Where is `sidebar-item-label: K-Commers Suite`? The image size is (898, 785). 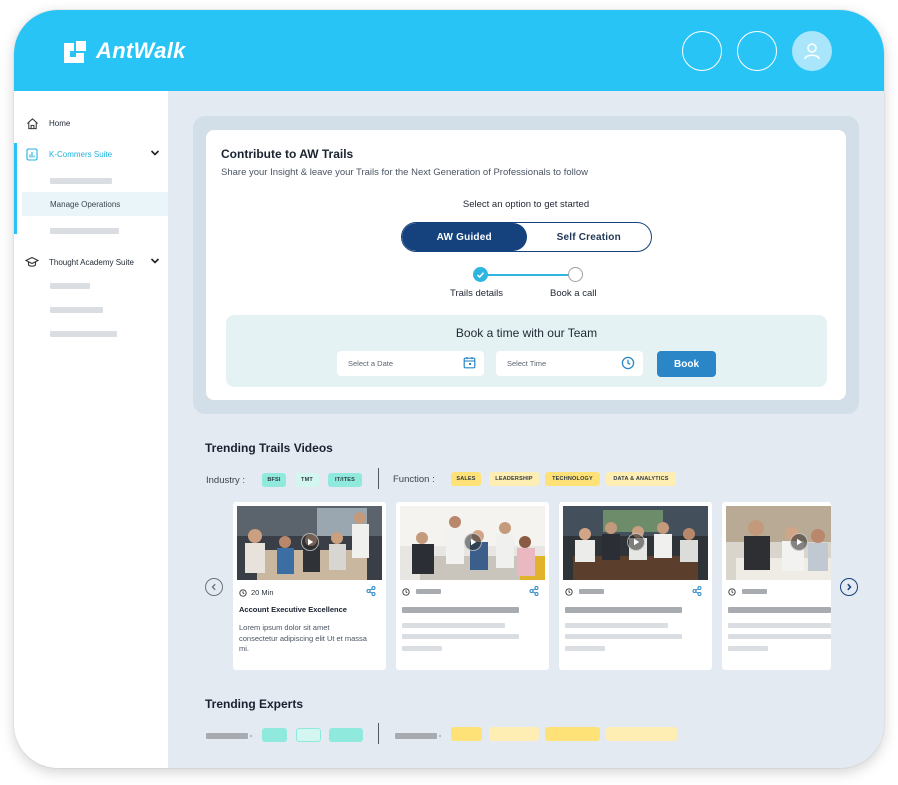
sidebar-item-label: K-Commers Suite is located at coordinates (81, 154).